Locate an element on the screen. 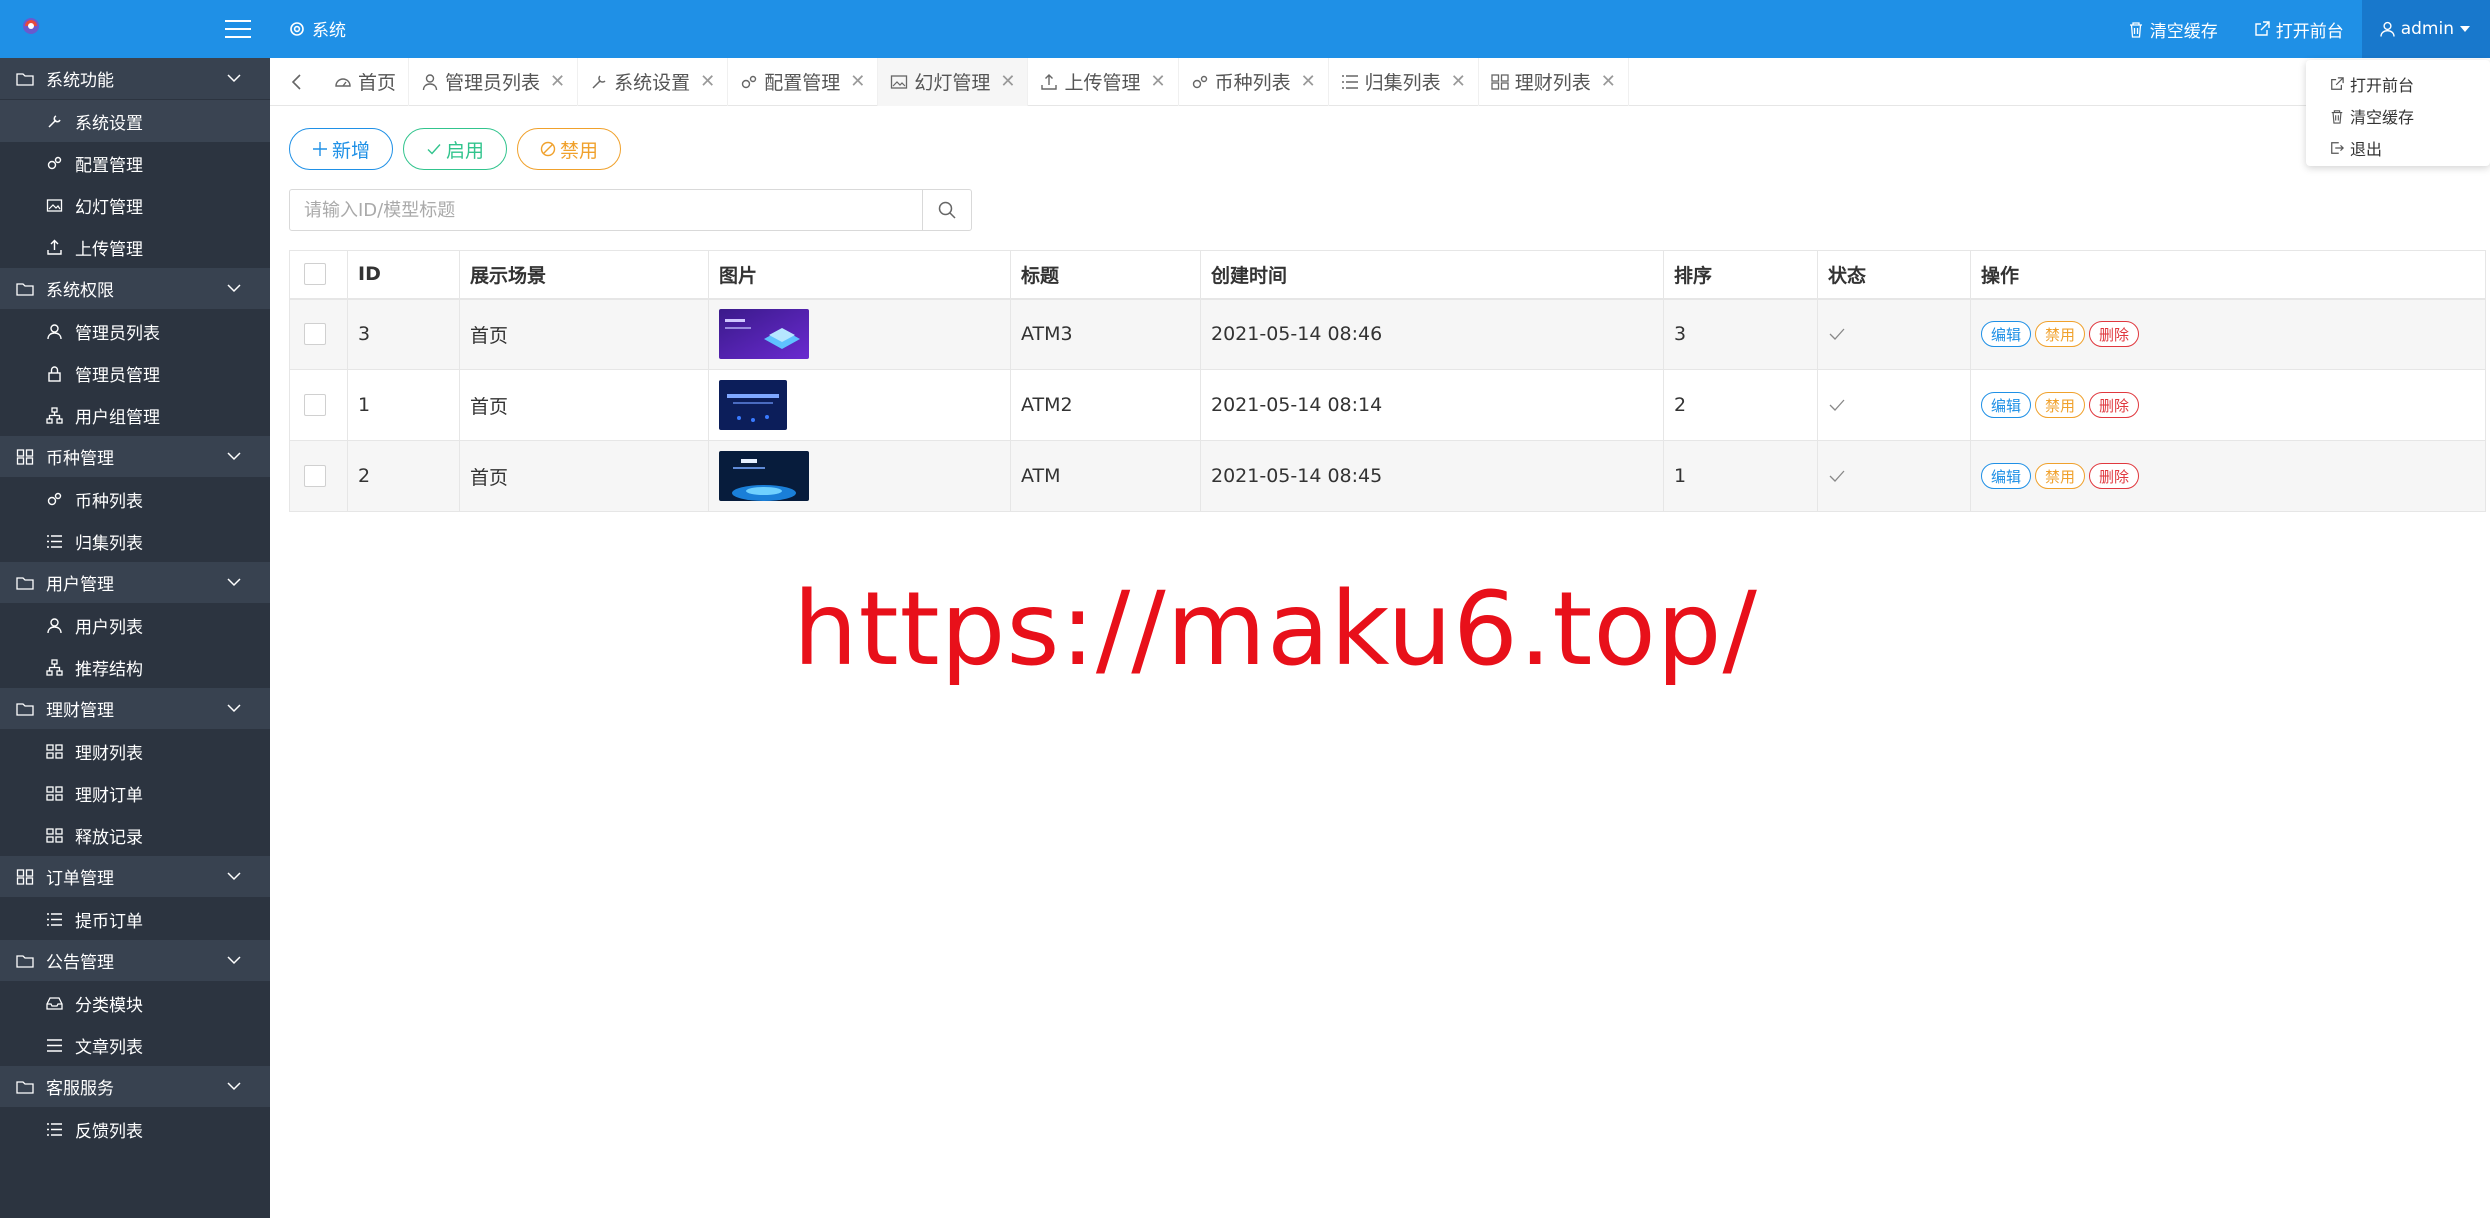  gears-icon is located at coordinates (749, 81).